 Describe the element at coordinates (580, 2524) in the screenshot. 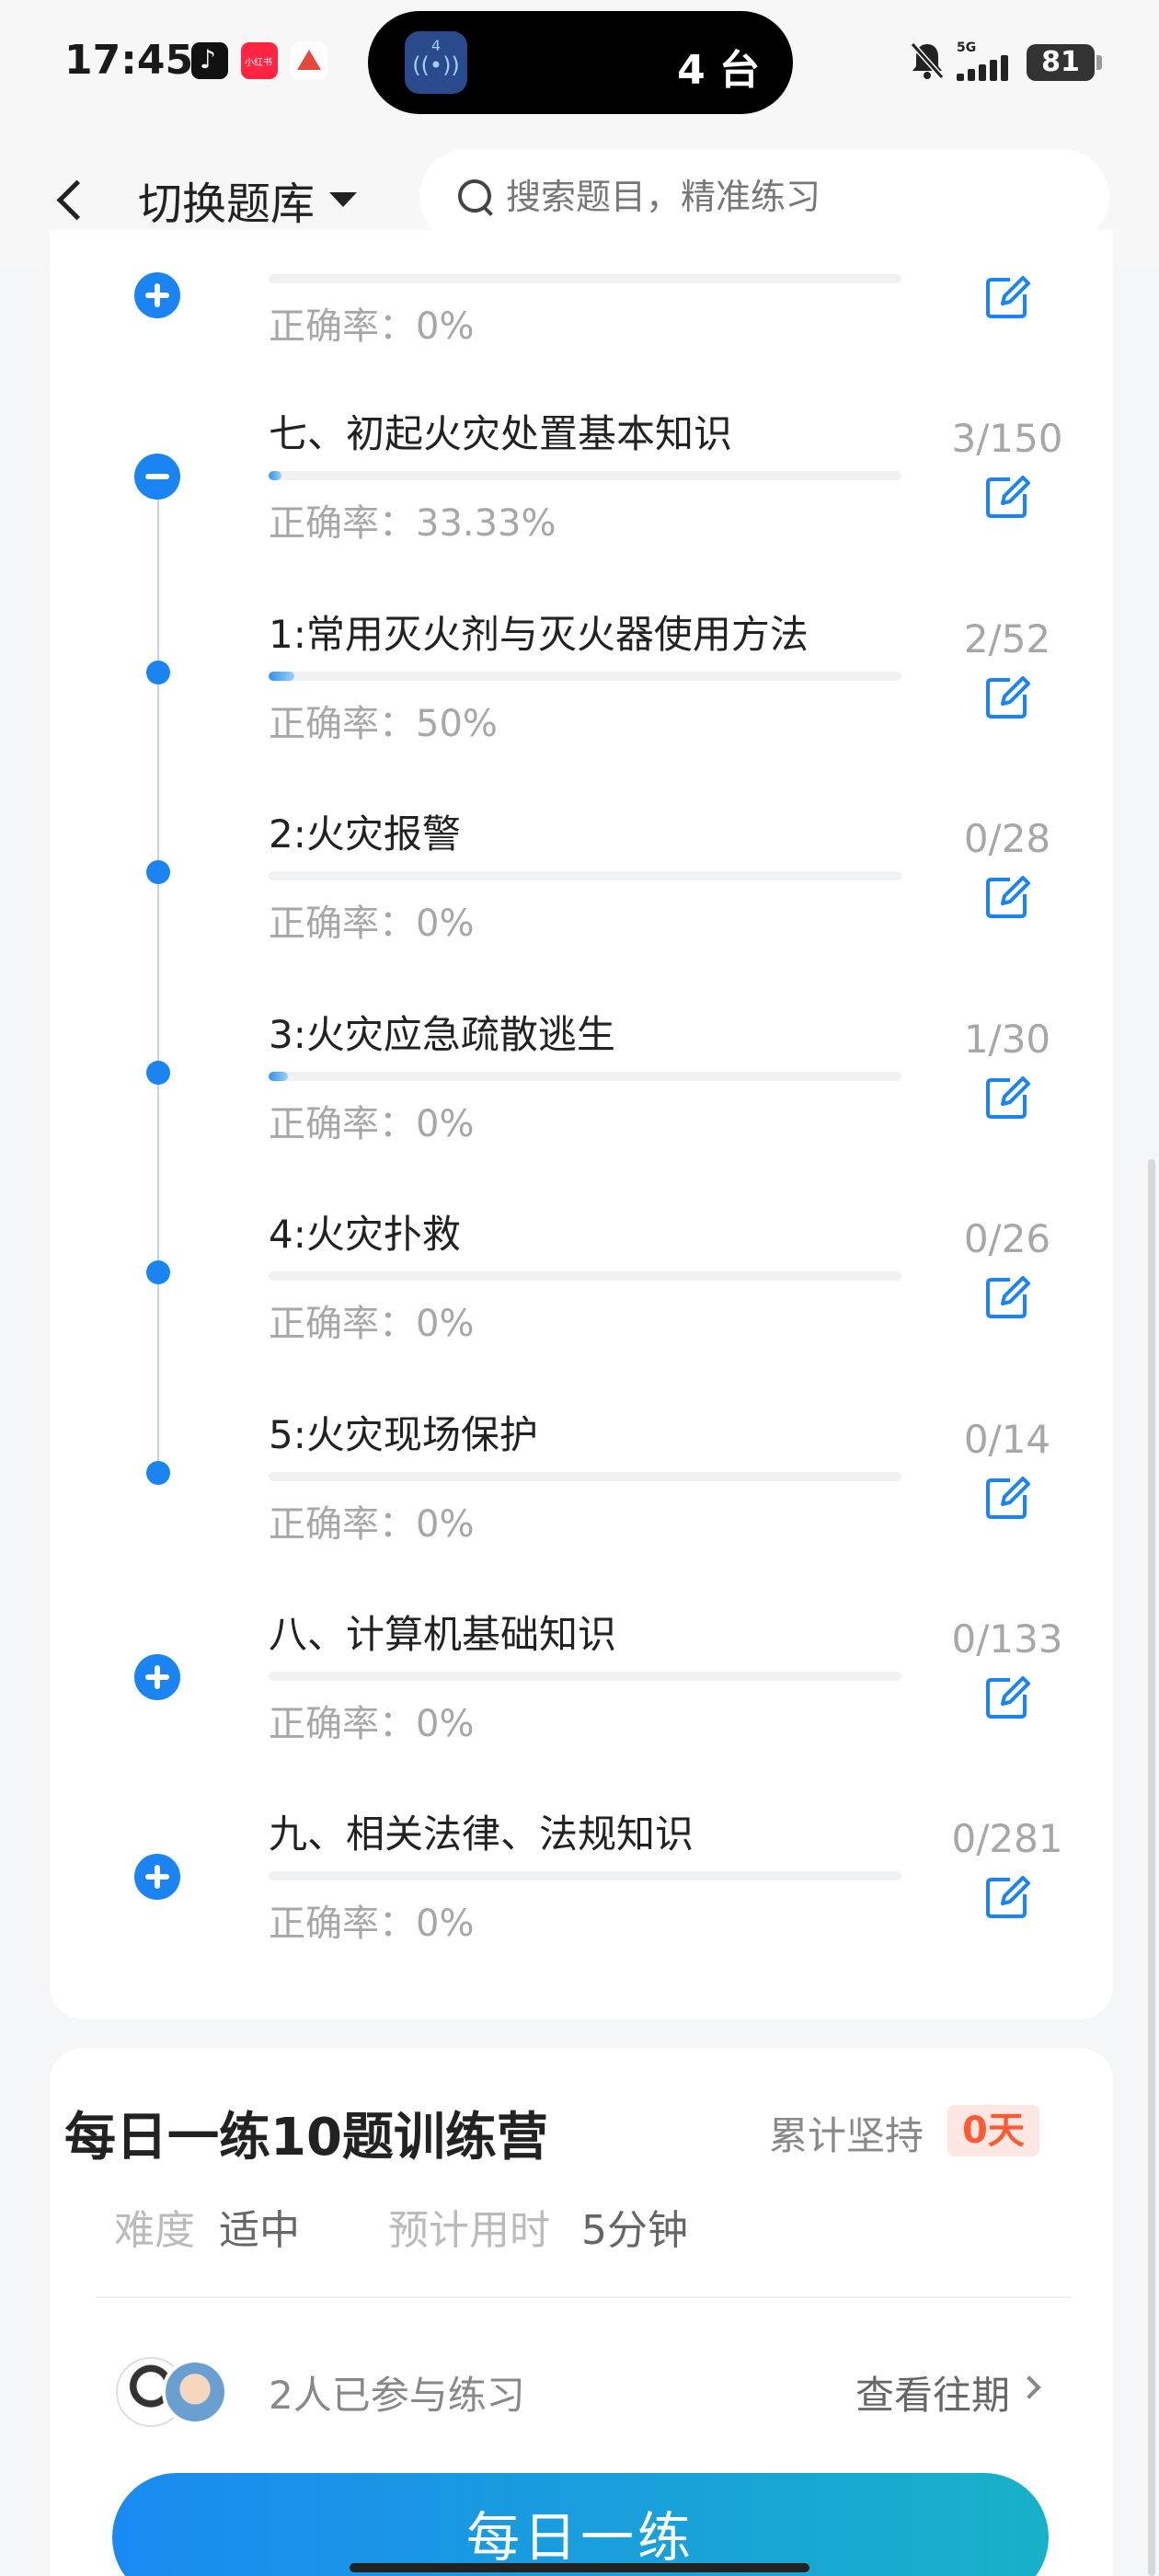

I see `daily-practice-button: 每日一练` at that location.